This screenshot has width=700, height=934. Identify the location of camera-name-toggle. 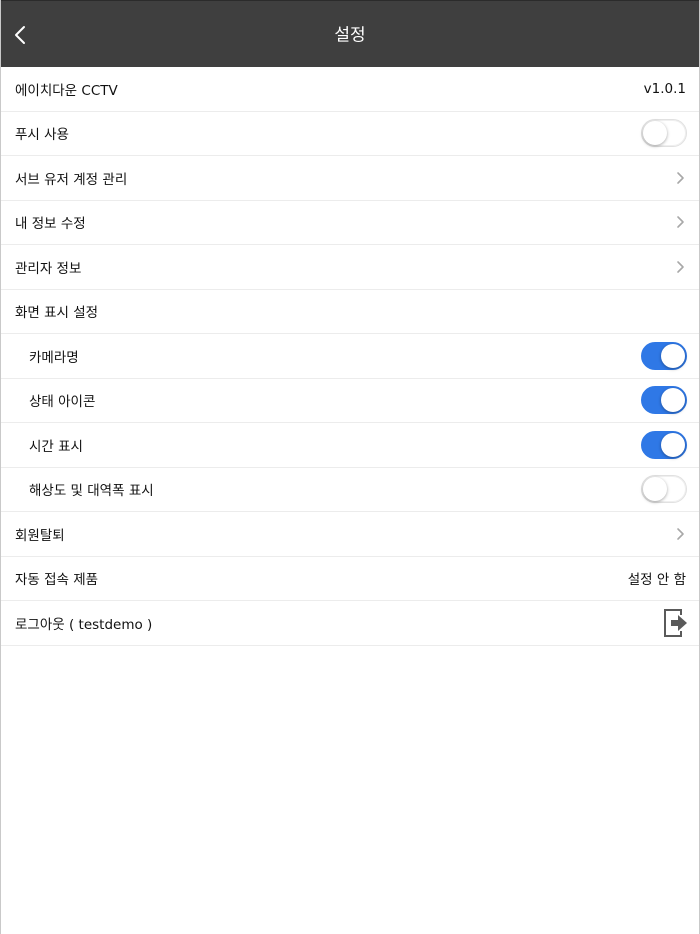
(664, 355).